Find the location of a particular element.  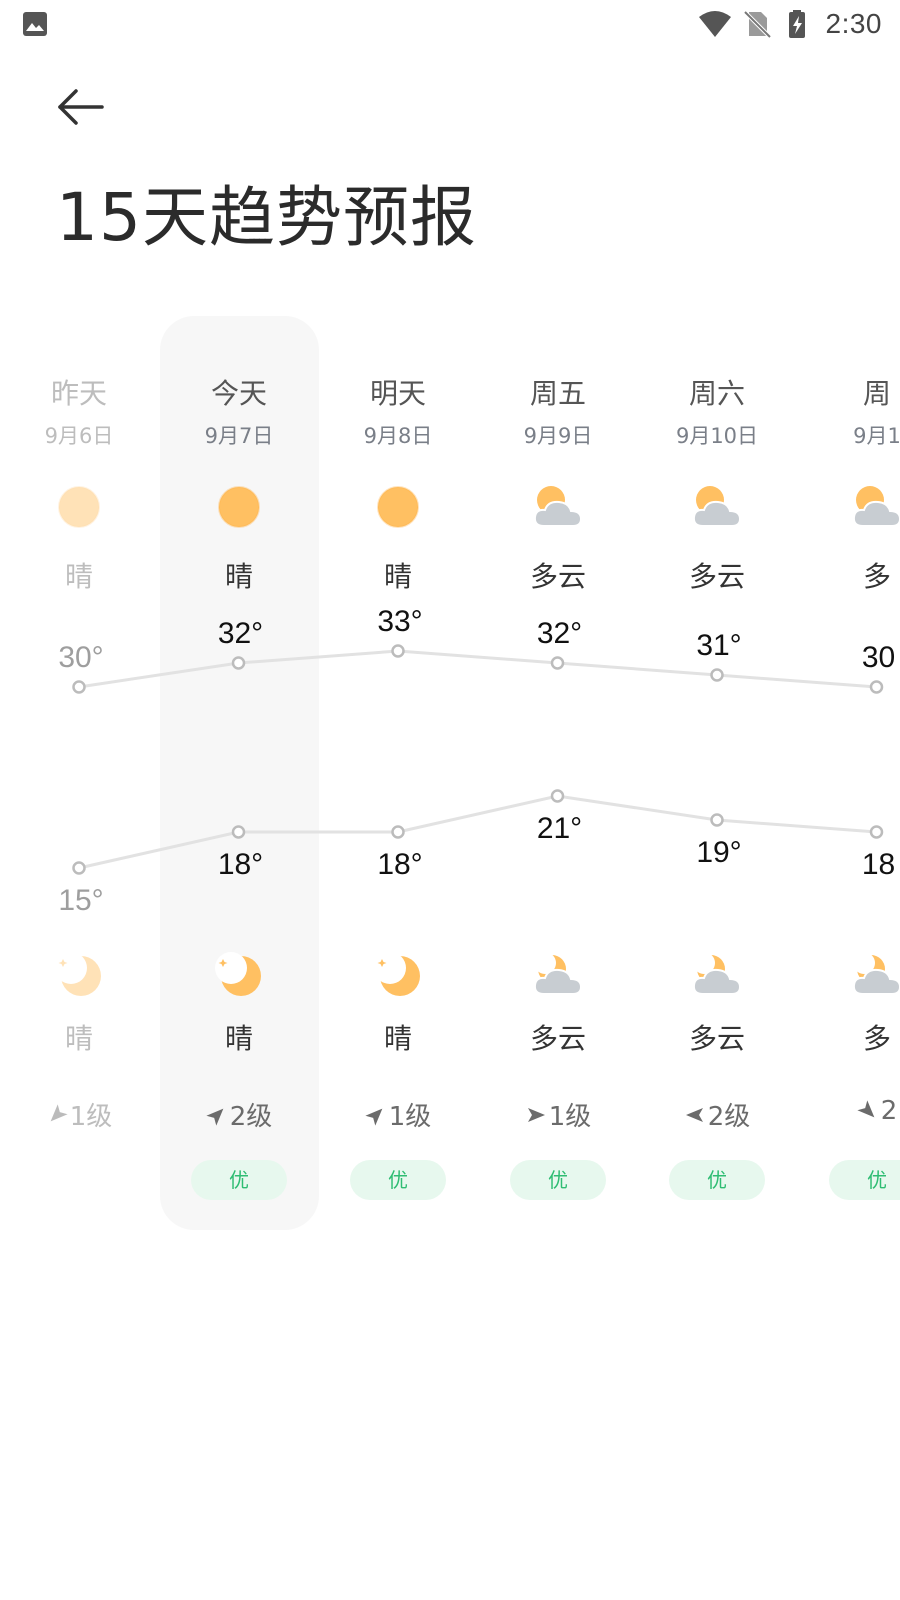

day-condition: 多 is located at coordinates (876, 576).